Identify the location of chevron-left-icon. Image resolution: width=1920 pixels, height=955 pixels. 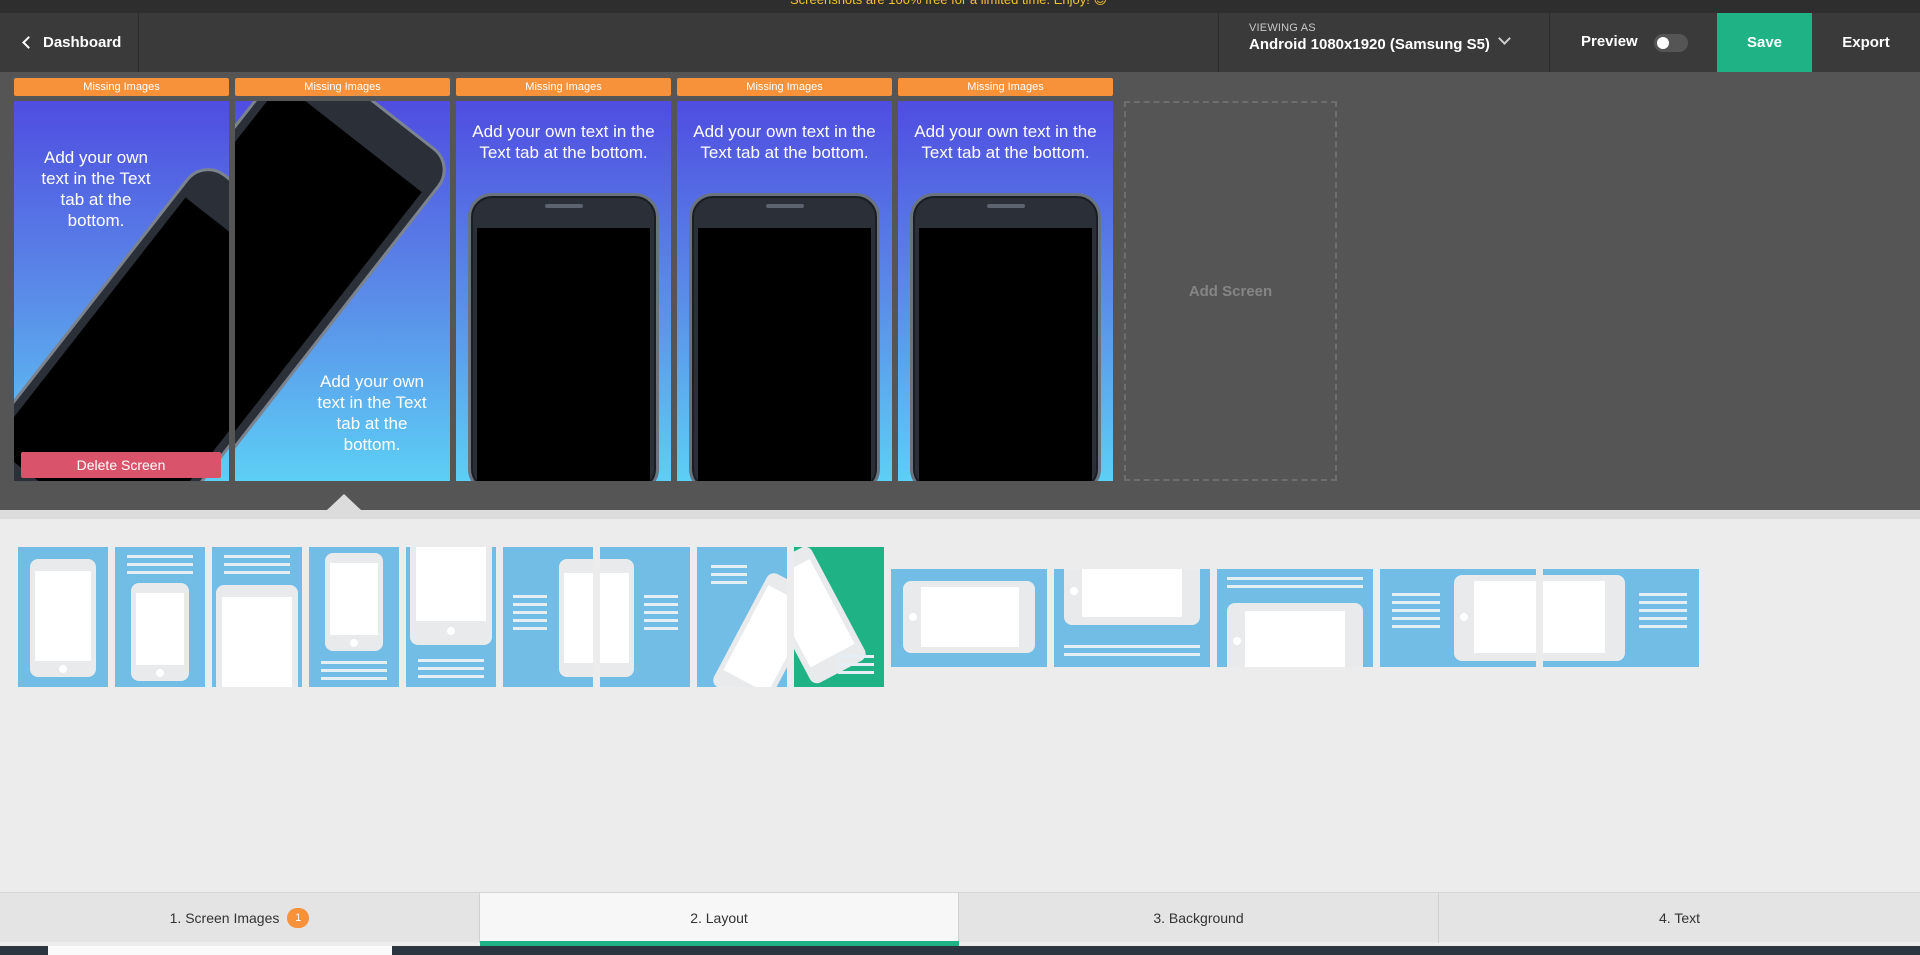
(28, 42).